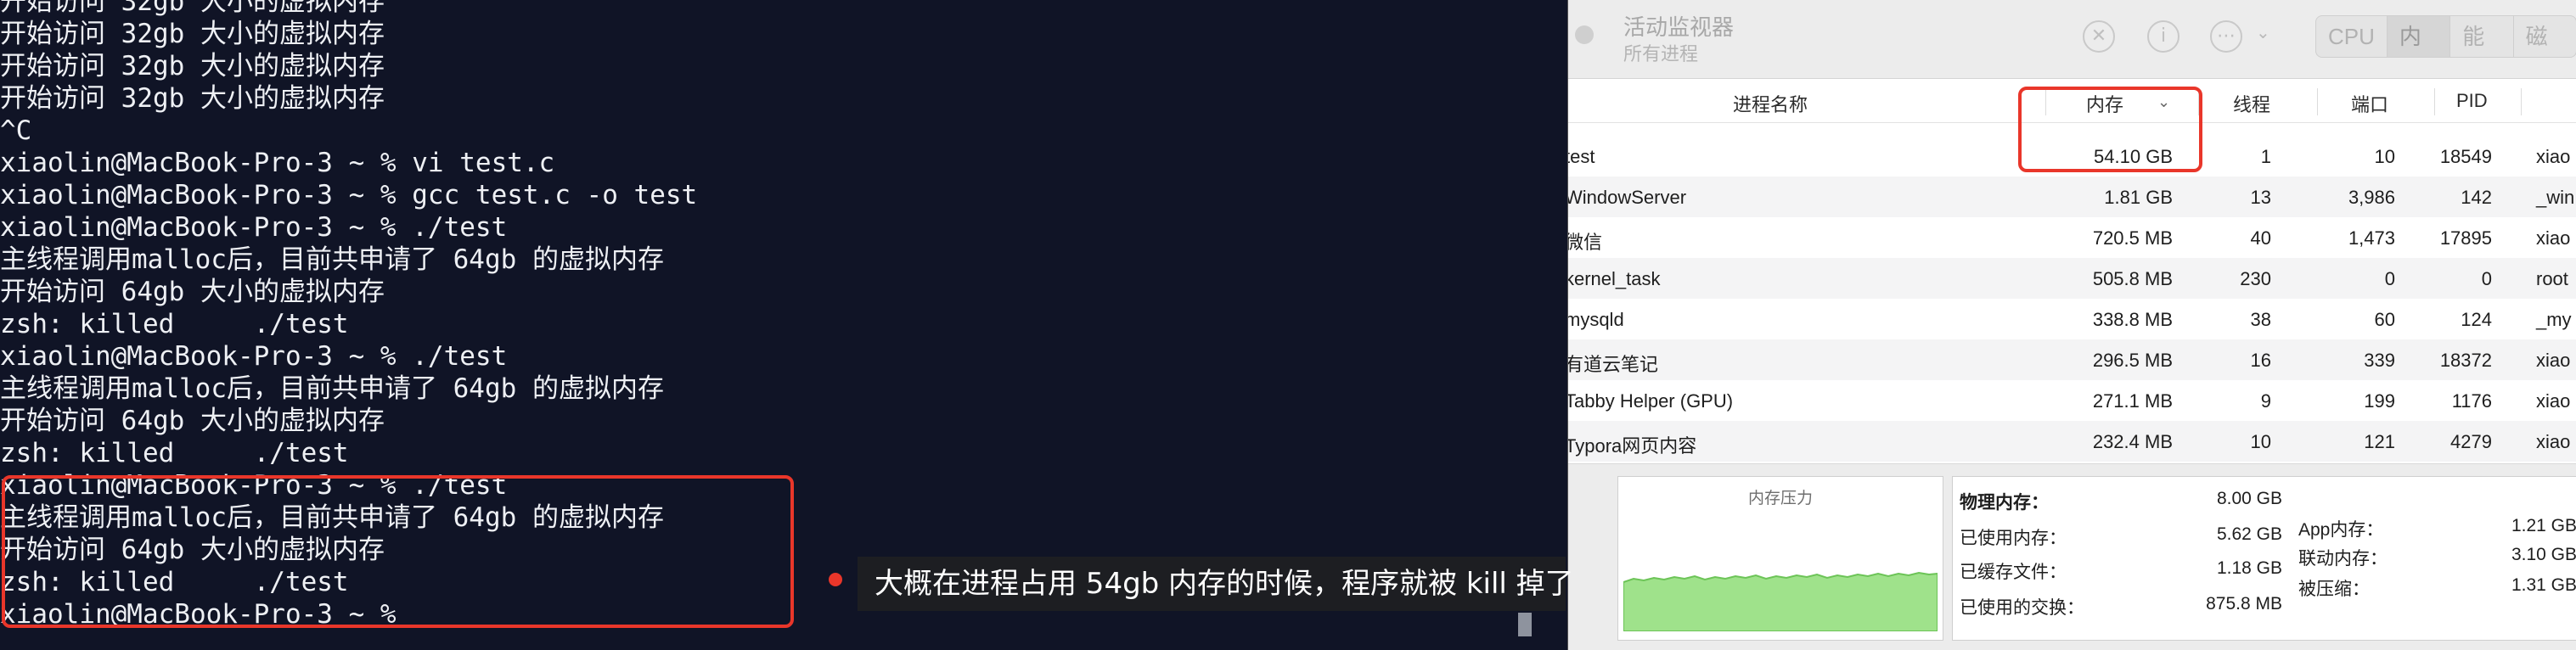 The image size is (2576, 650). I want to click on cell-ports: 1,473, so click(2371, 238).